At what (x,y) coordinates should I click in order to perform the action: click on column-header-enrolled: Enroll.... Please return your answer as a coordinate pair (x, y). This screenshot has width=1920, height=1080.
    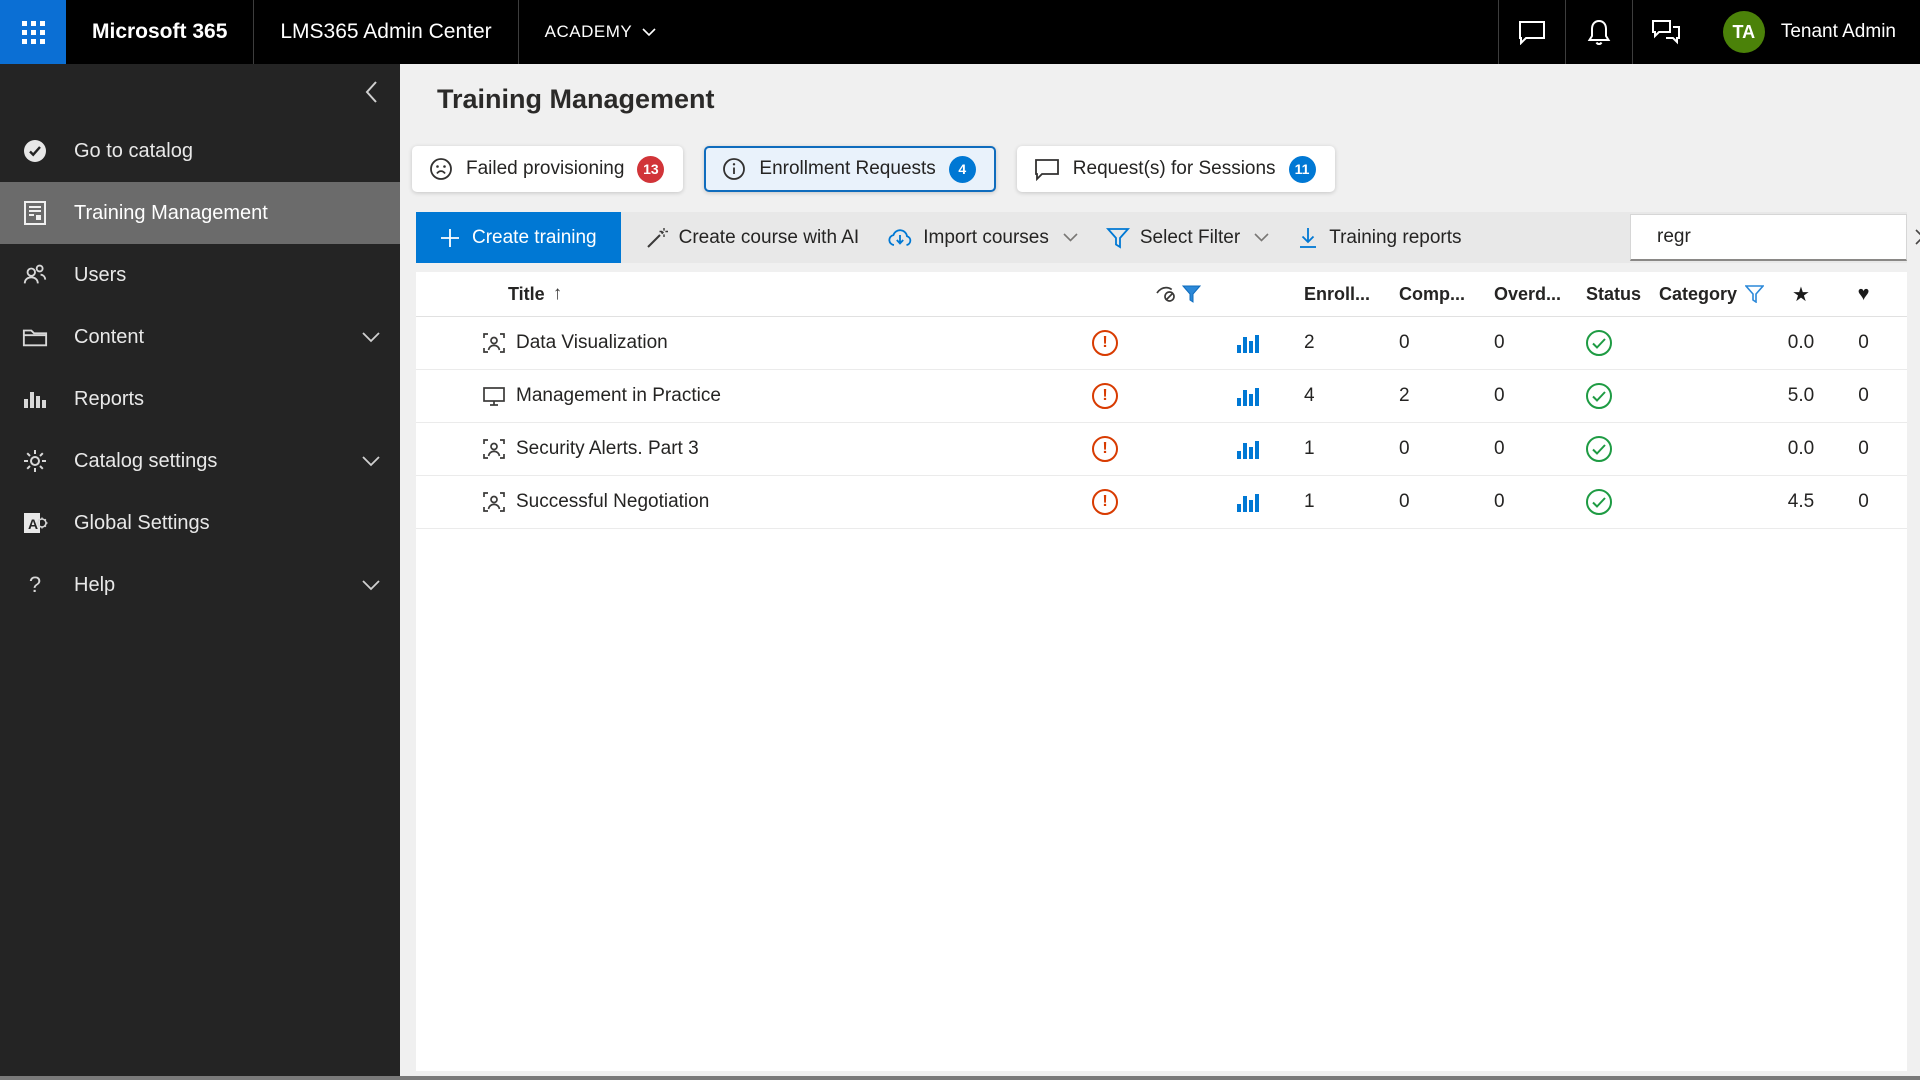
    Looking at the image, I should click on (1337, 294).